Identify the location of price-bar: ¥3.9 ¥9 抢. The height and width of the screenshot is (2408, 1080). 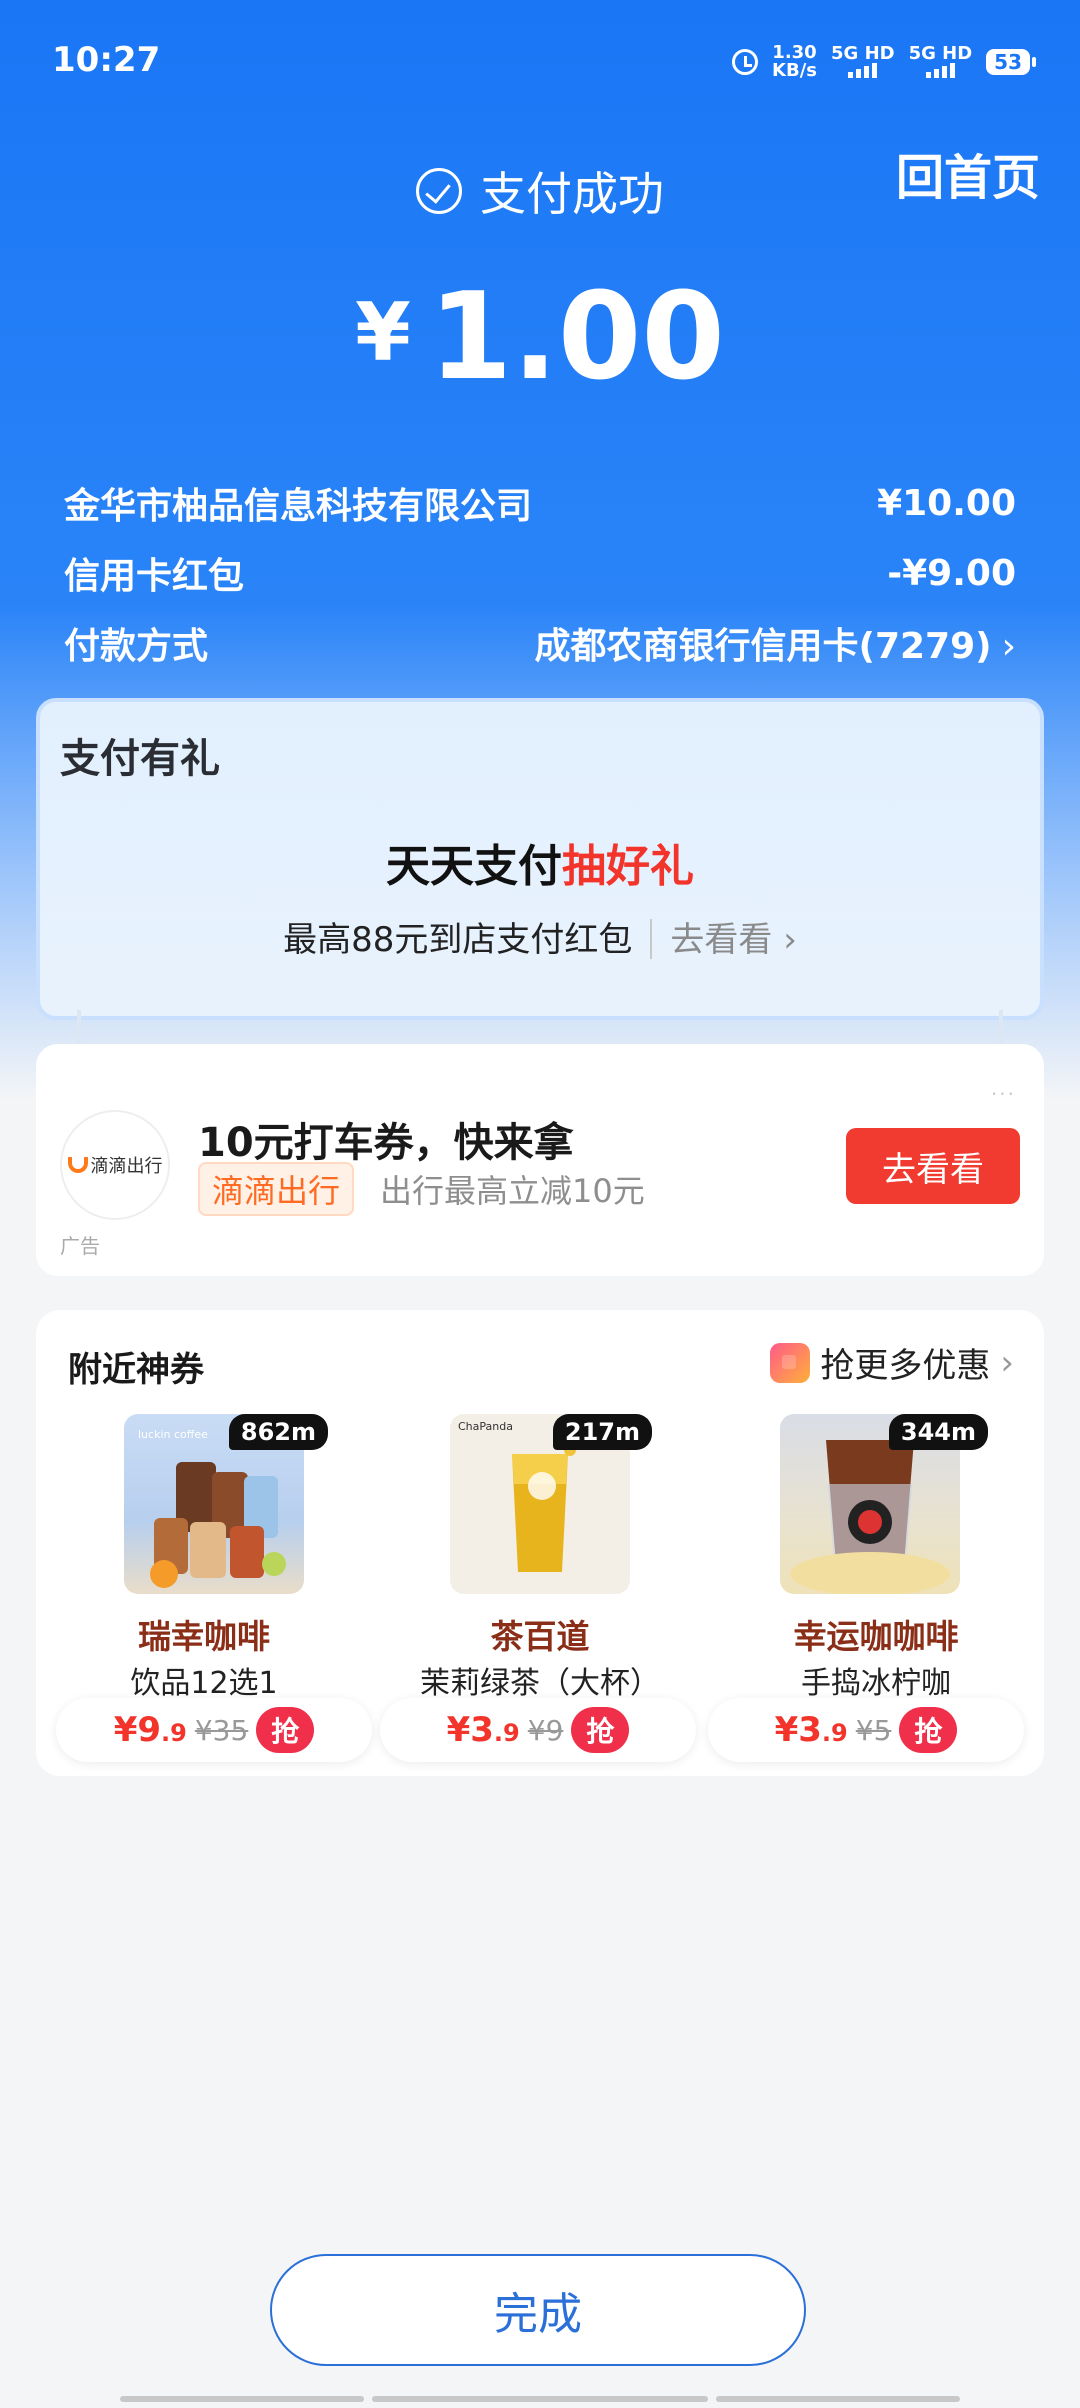
(538, 1730).